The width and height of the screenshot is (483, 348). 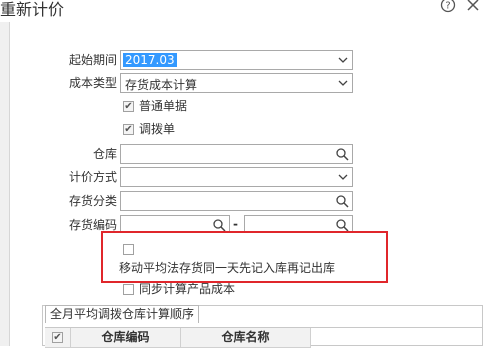 I want to click on transfer-order-table: ✔ 仓库编码 仓库名称, so click(x=263, y=337).